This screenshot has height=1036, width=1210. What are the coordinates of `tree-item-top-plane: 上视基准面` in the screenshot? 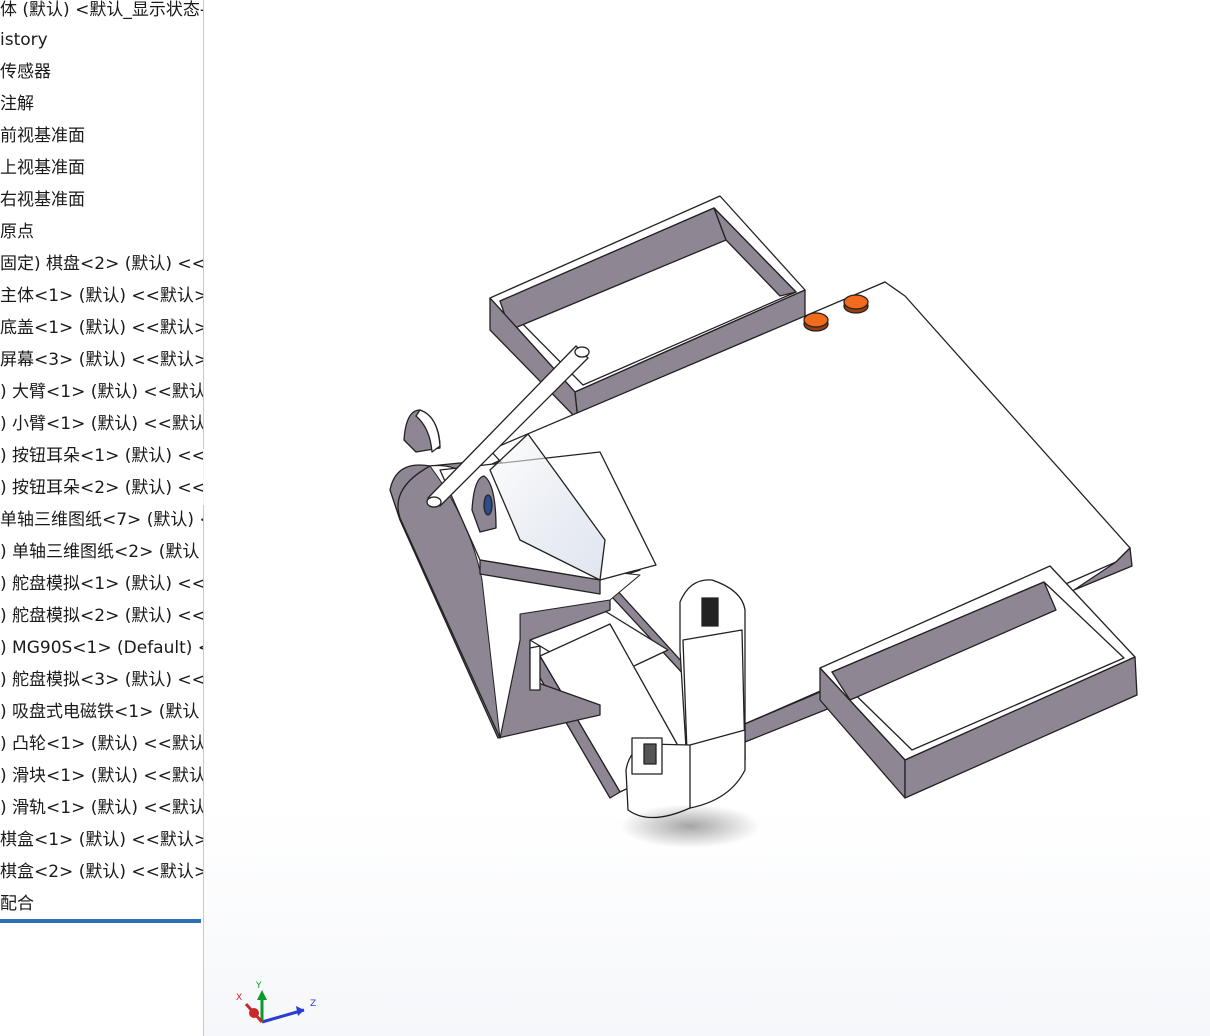 It's located at (42, 168).